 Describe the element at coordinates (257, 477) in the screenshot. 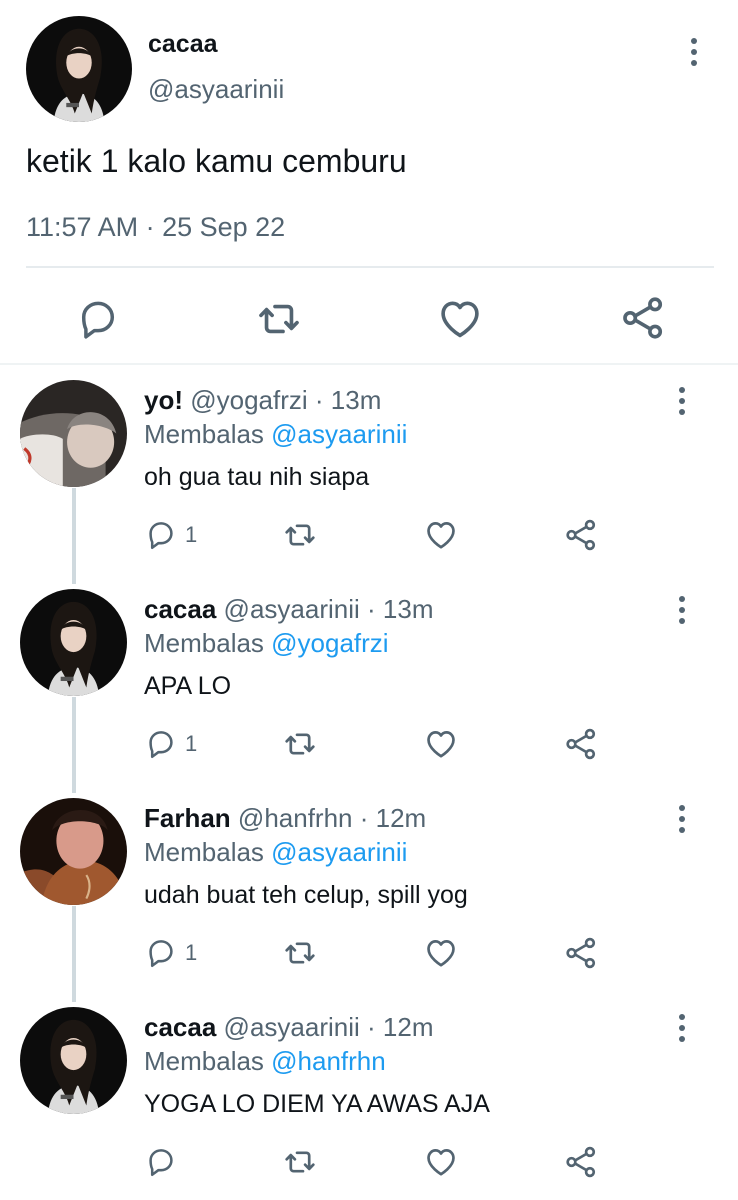

I see `reply-text: oh gua tau nih siapa` at that location.